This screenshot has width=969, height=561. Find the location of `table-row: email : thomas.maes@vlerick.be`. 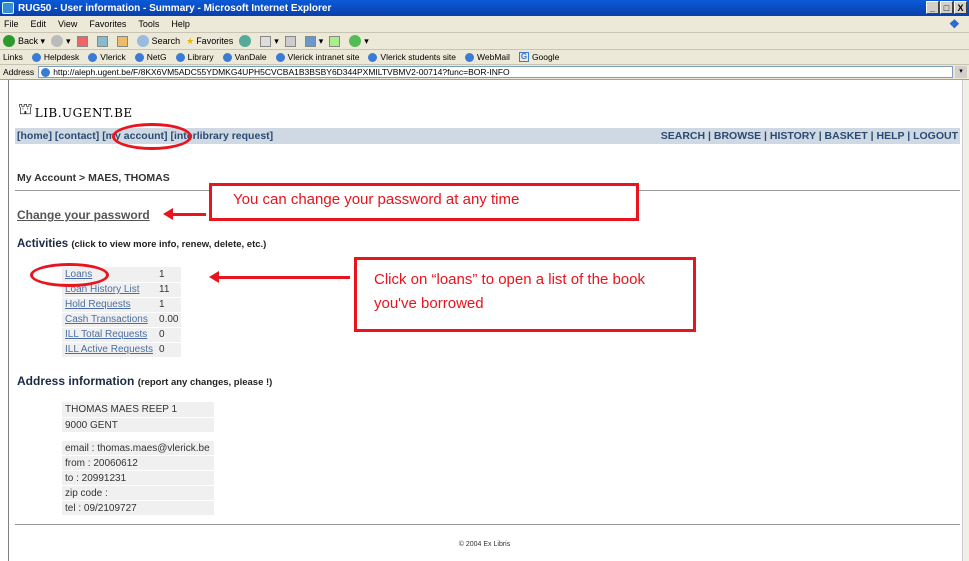

table-row: email : thomas.maes@vlerick.be is located at coordinates (138, 448).